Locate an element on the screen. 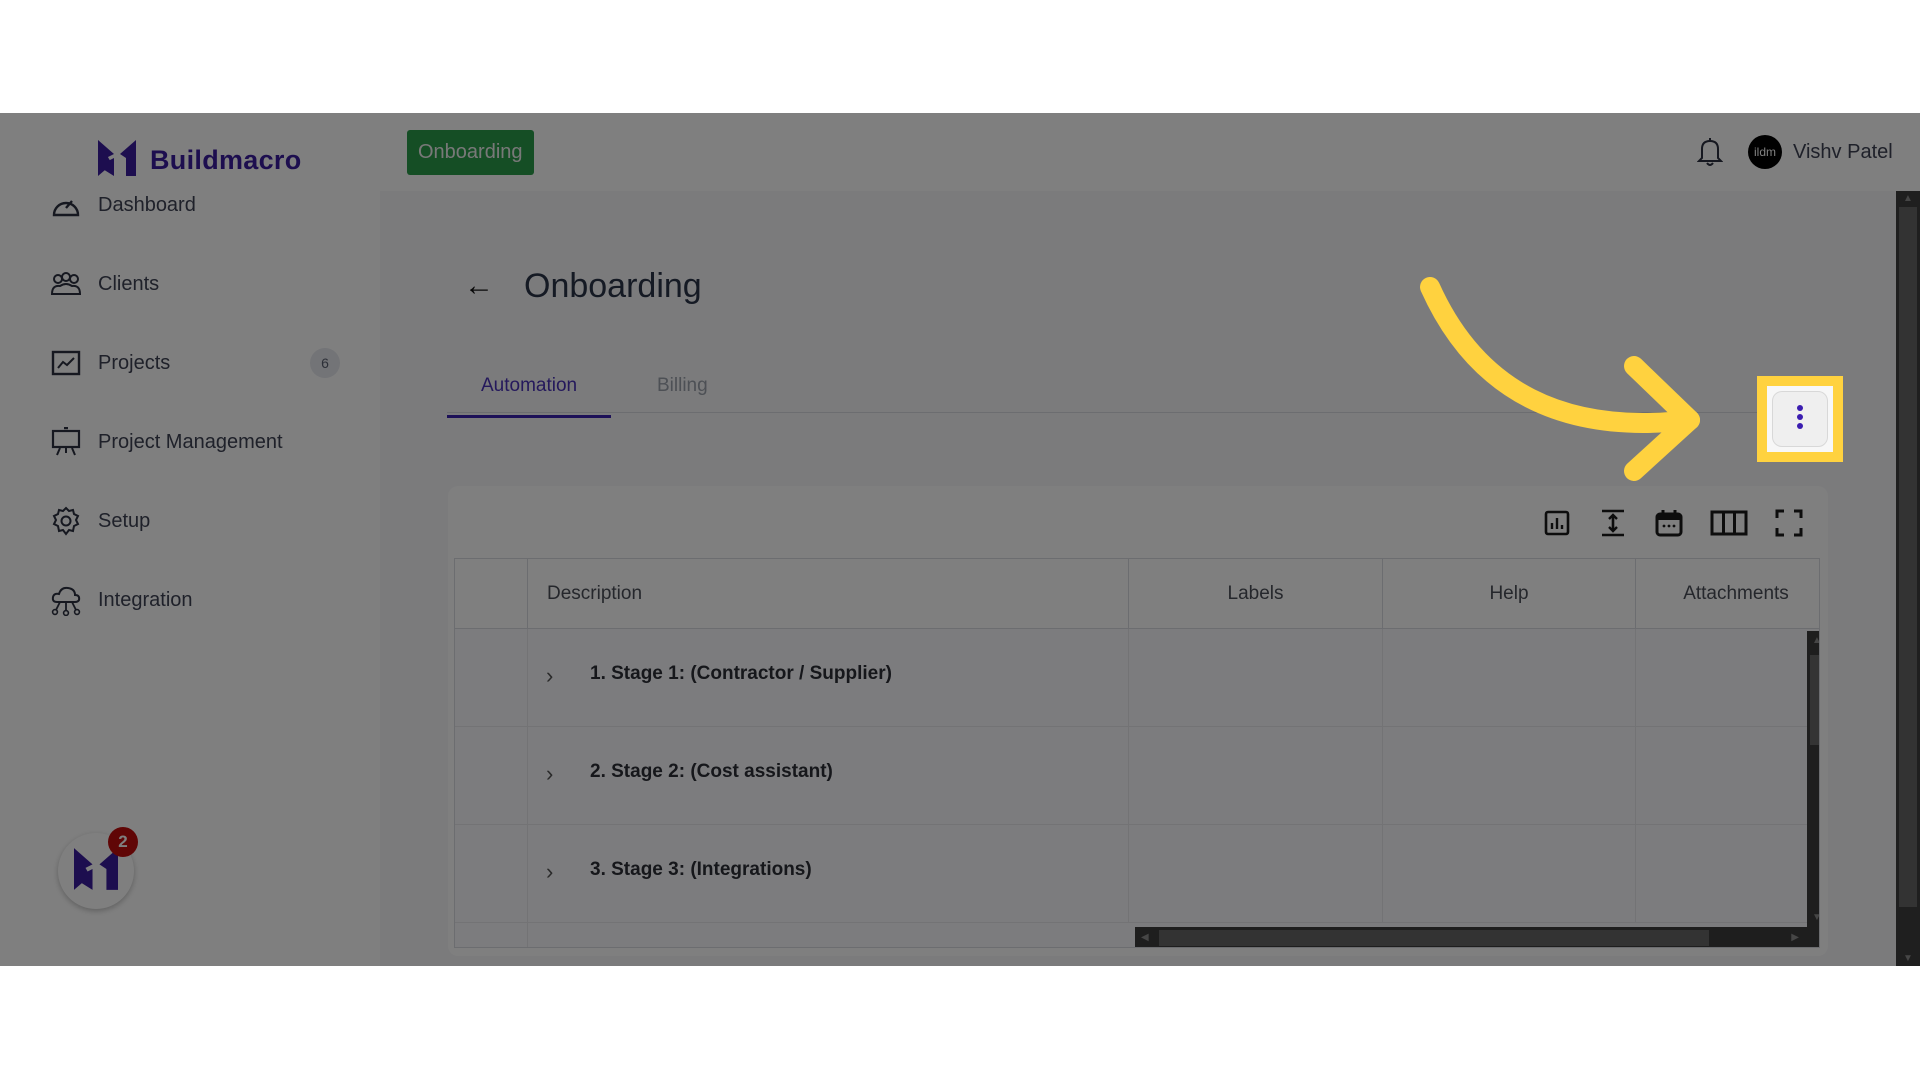 Image resolution: width=1920 pixels, height=1080 pixels. annotation-highlight-box is located at coordinates (1800, 419).